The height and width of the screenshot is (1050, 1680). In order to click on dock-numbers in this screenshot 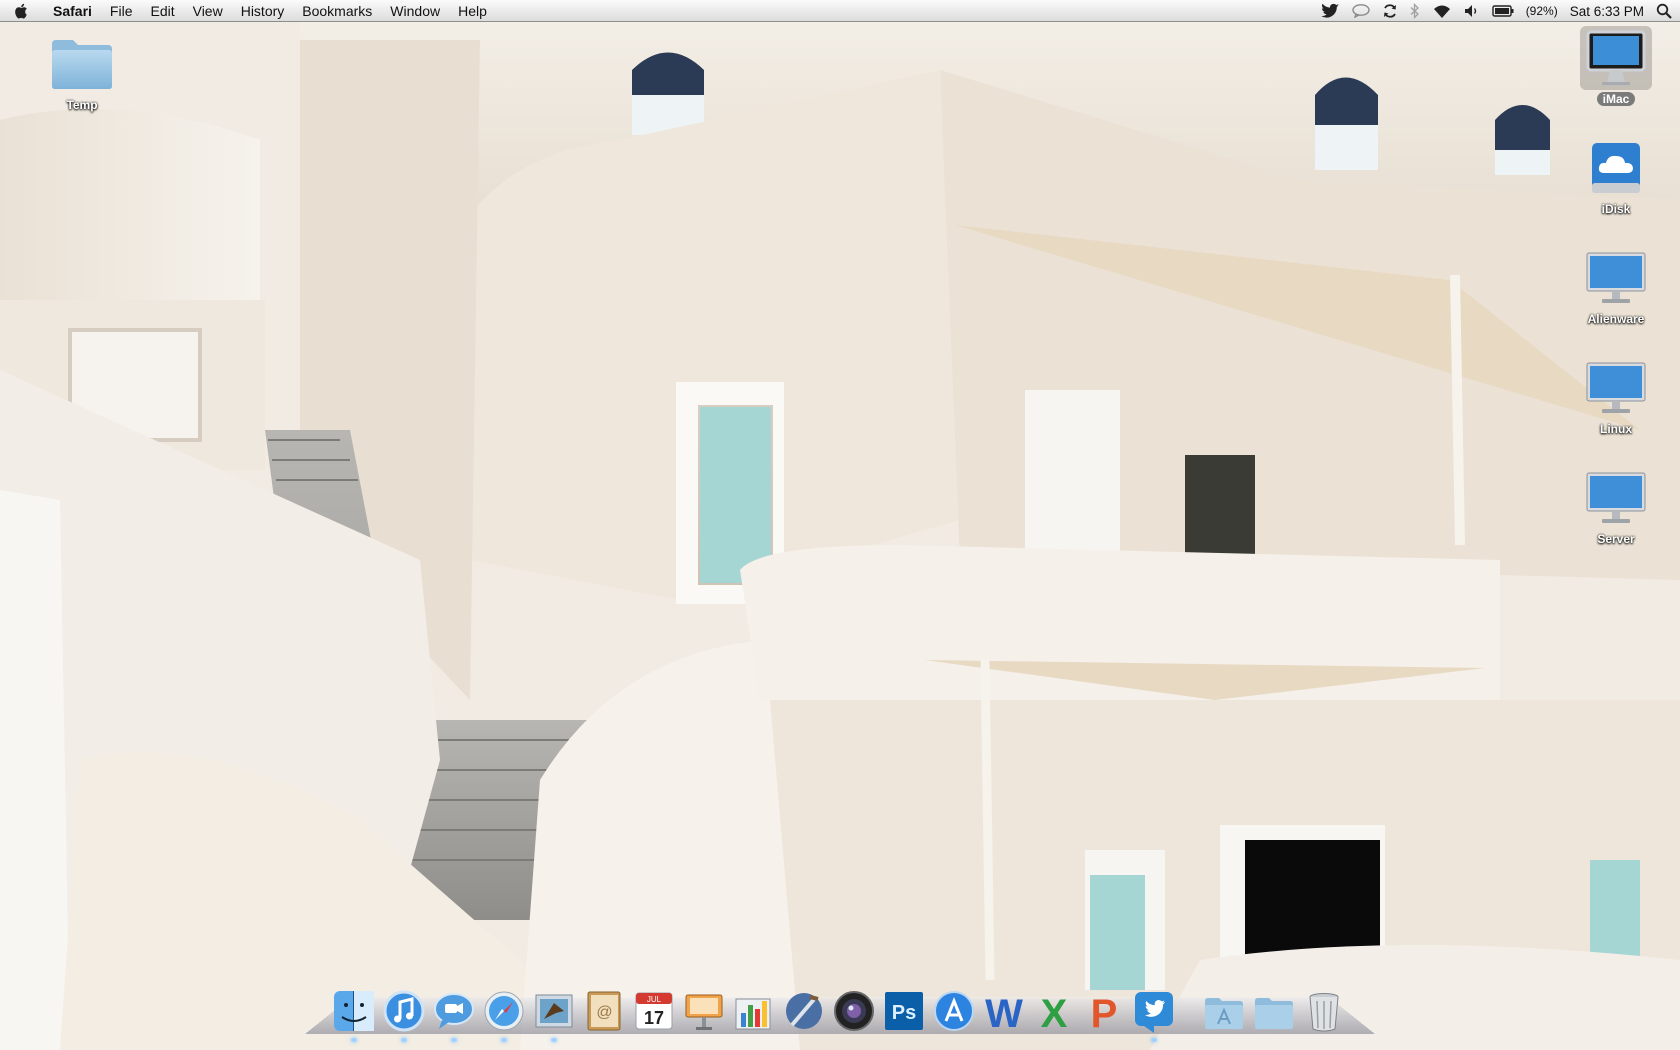, I will do `click(754, 1011)`.